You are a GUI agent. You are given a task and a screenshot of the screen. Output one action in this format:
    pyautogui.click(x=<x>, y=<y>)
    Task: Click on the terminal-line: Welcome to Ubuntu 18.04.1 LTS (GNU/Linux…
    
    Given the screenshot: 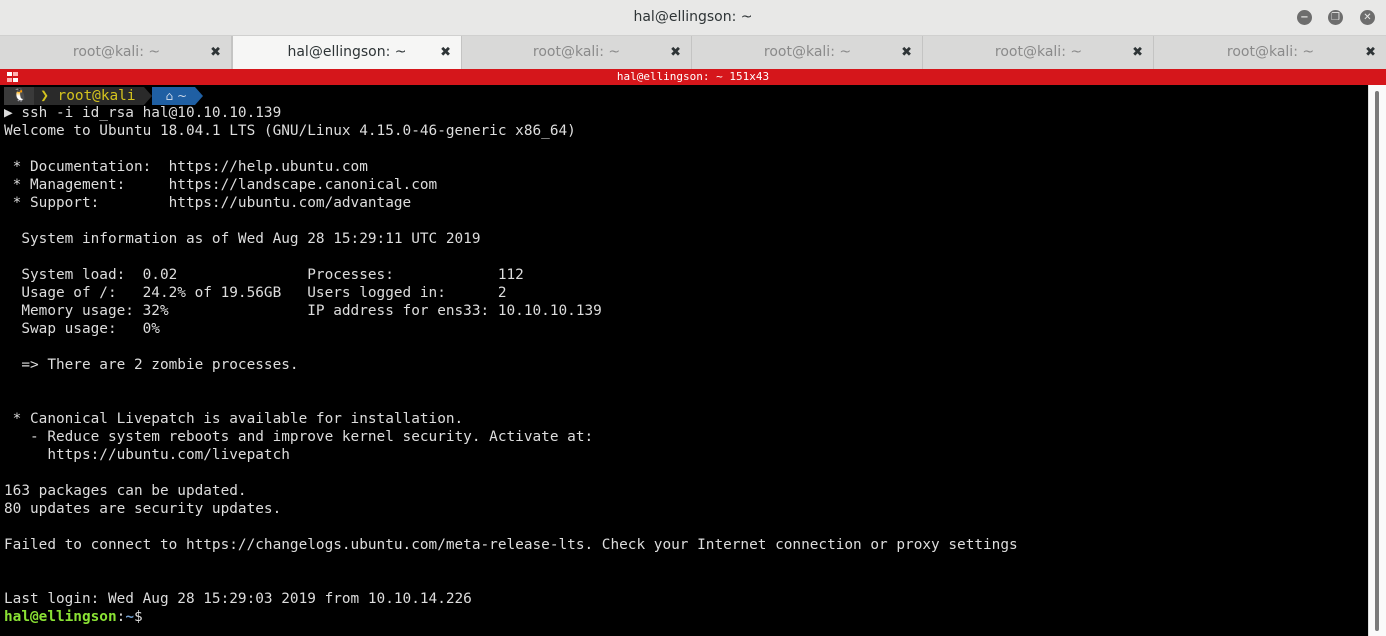 What is the action you would take?
    pyautogui.click(x=290, y=131)
    